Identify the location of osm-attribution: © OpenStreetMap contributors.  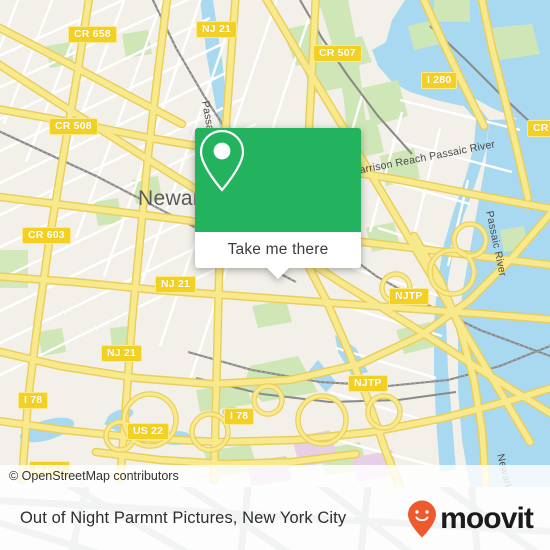
(275, 476).